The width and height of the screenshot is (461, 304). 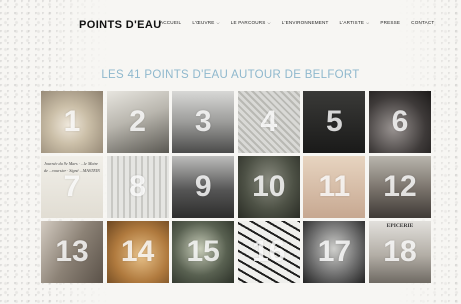 I want to click on nav-item-parcours: LE PARCOURS ⌵, so click(x=251, y=22).